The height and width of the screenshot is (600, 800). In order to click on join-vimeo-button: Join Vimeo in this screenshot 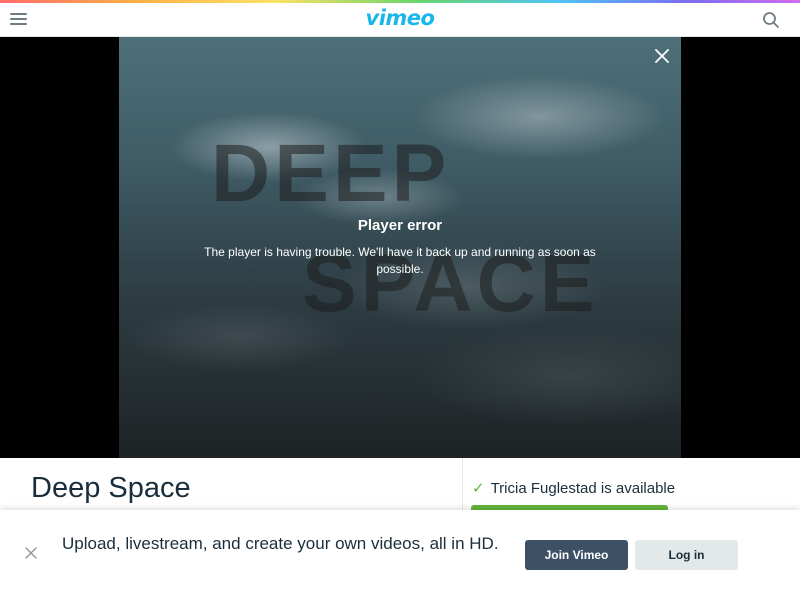, I will do `click(576, 555)`.